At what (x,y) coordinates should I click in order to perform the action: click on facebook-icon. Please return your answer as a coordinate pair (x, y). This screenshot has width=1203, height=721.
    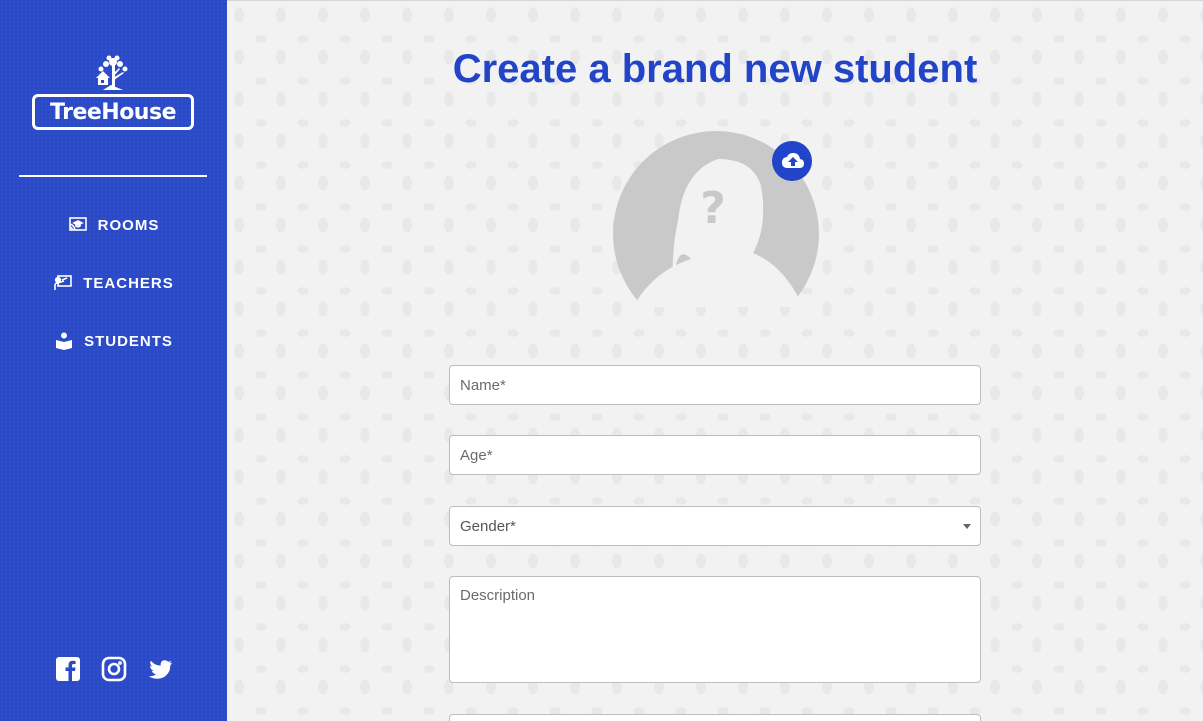
    Looking at the image, I should click on (68, 669).